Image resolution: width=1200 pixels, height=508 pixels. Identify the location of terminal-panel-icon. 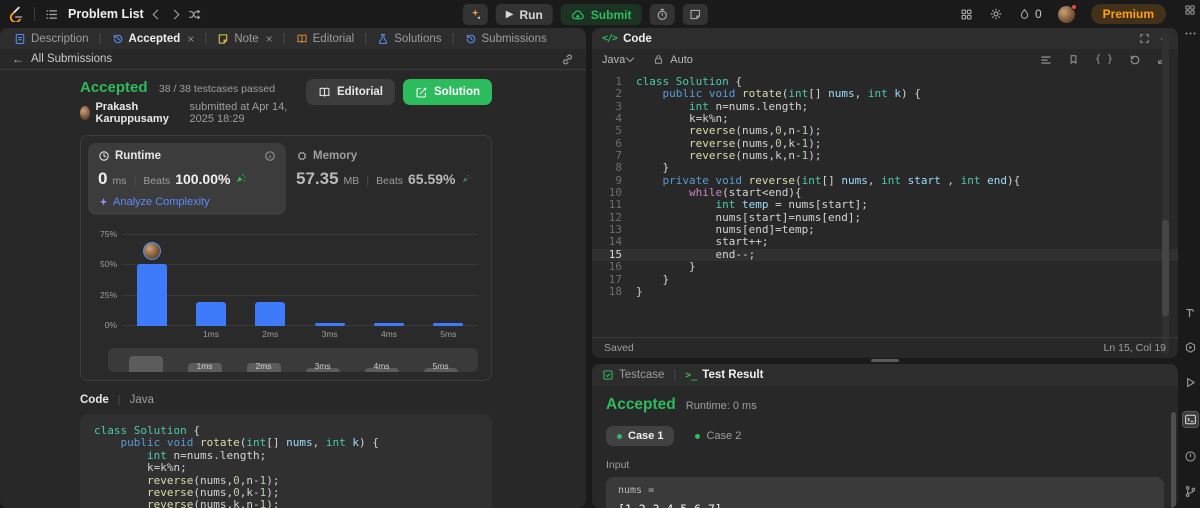
(1190, 419).